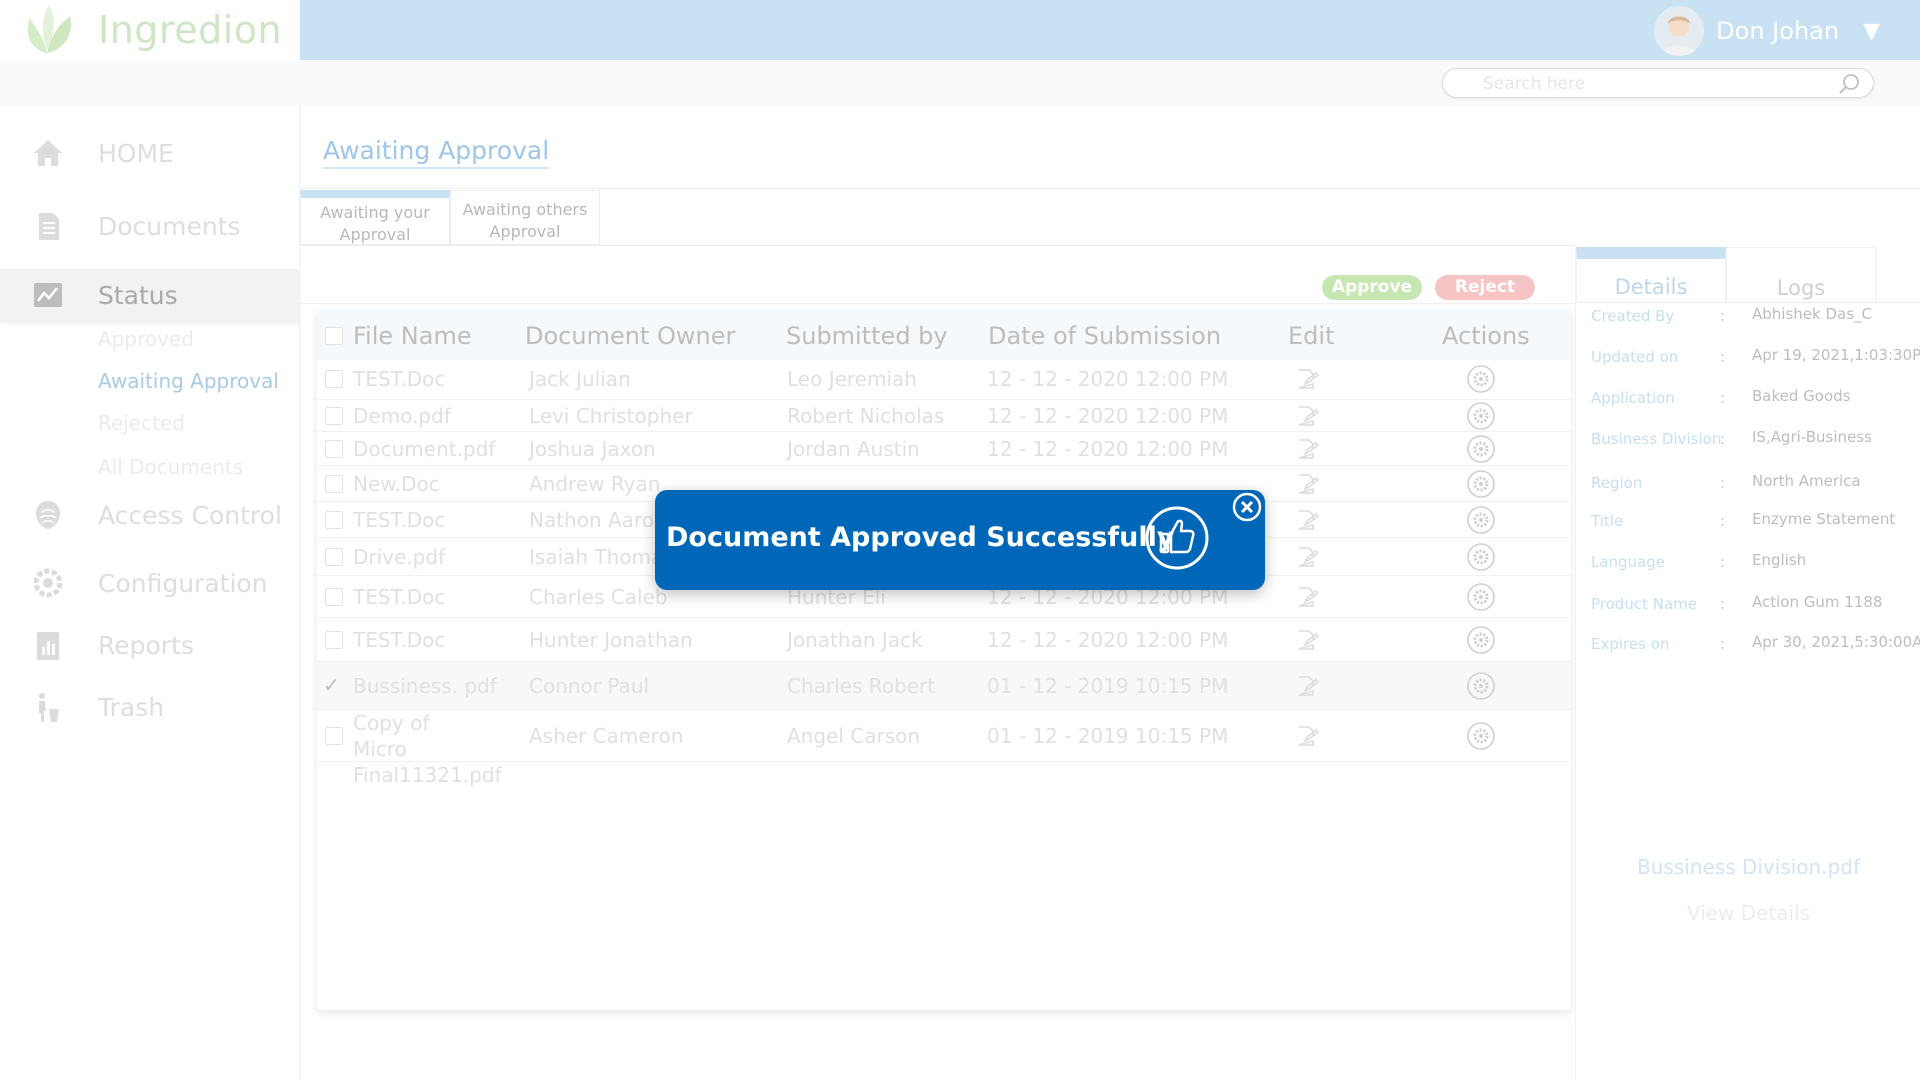 The width and height of the screenshot is (1920, 1080). I want to click on thumbs-up-icon, so click(1177, 538).